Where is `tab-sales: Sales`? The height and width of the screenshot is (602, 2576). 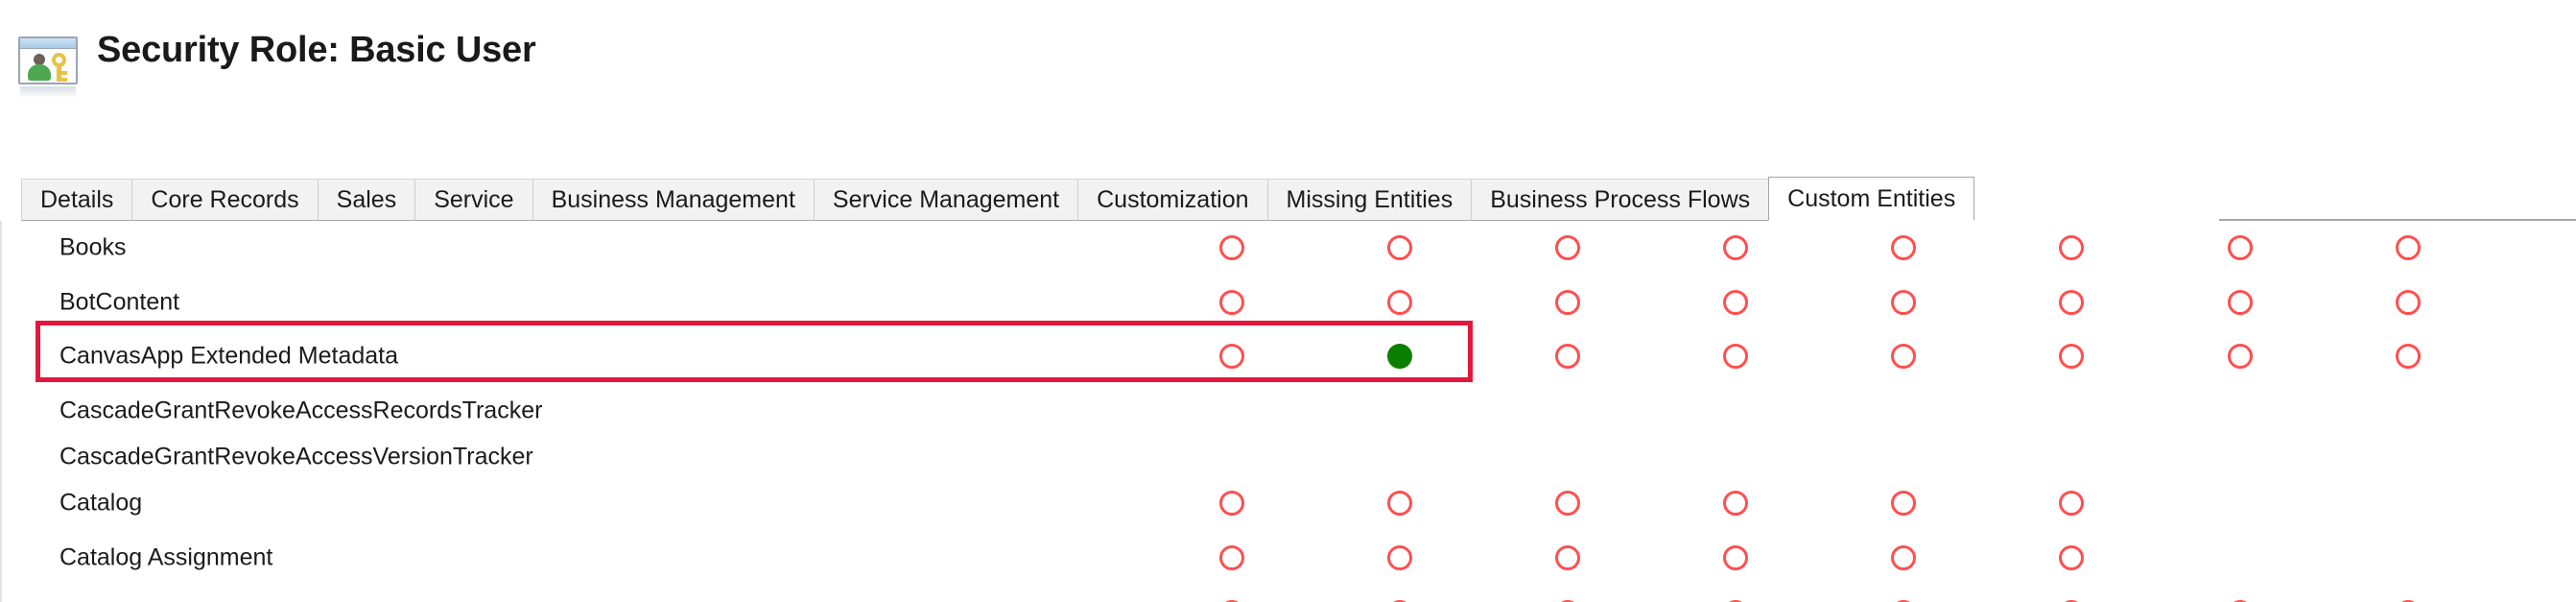 tab-sales: Sales is located at coordinates (366, 200).